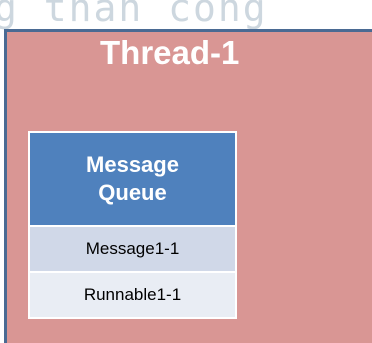  What do you see at coordinates (170, 52) in the screenshot?
I see `thread-title: Thread-1` at bounding box center [170, 52].